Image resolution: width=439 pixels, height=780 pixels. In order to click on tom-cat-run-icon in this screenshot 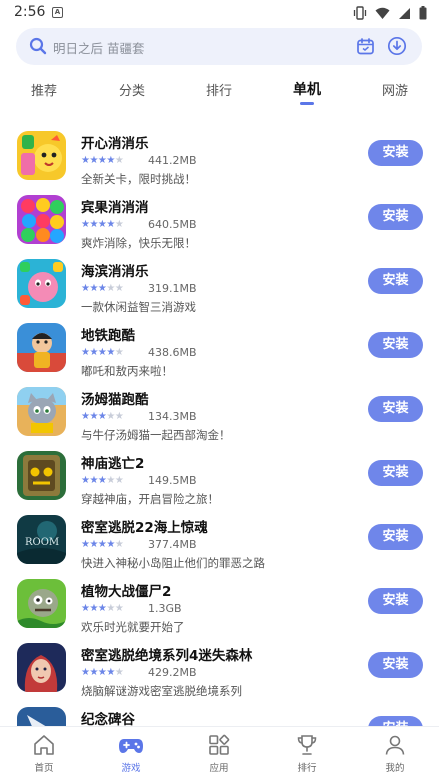, I will do `click(41, 411)`.